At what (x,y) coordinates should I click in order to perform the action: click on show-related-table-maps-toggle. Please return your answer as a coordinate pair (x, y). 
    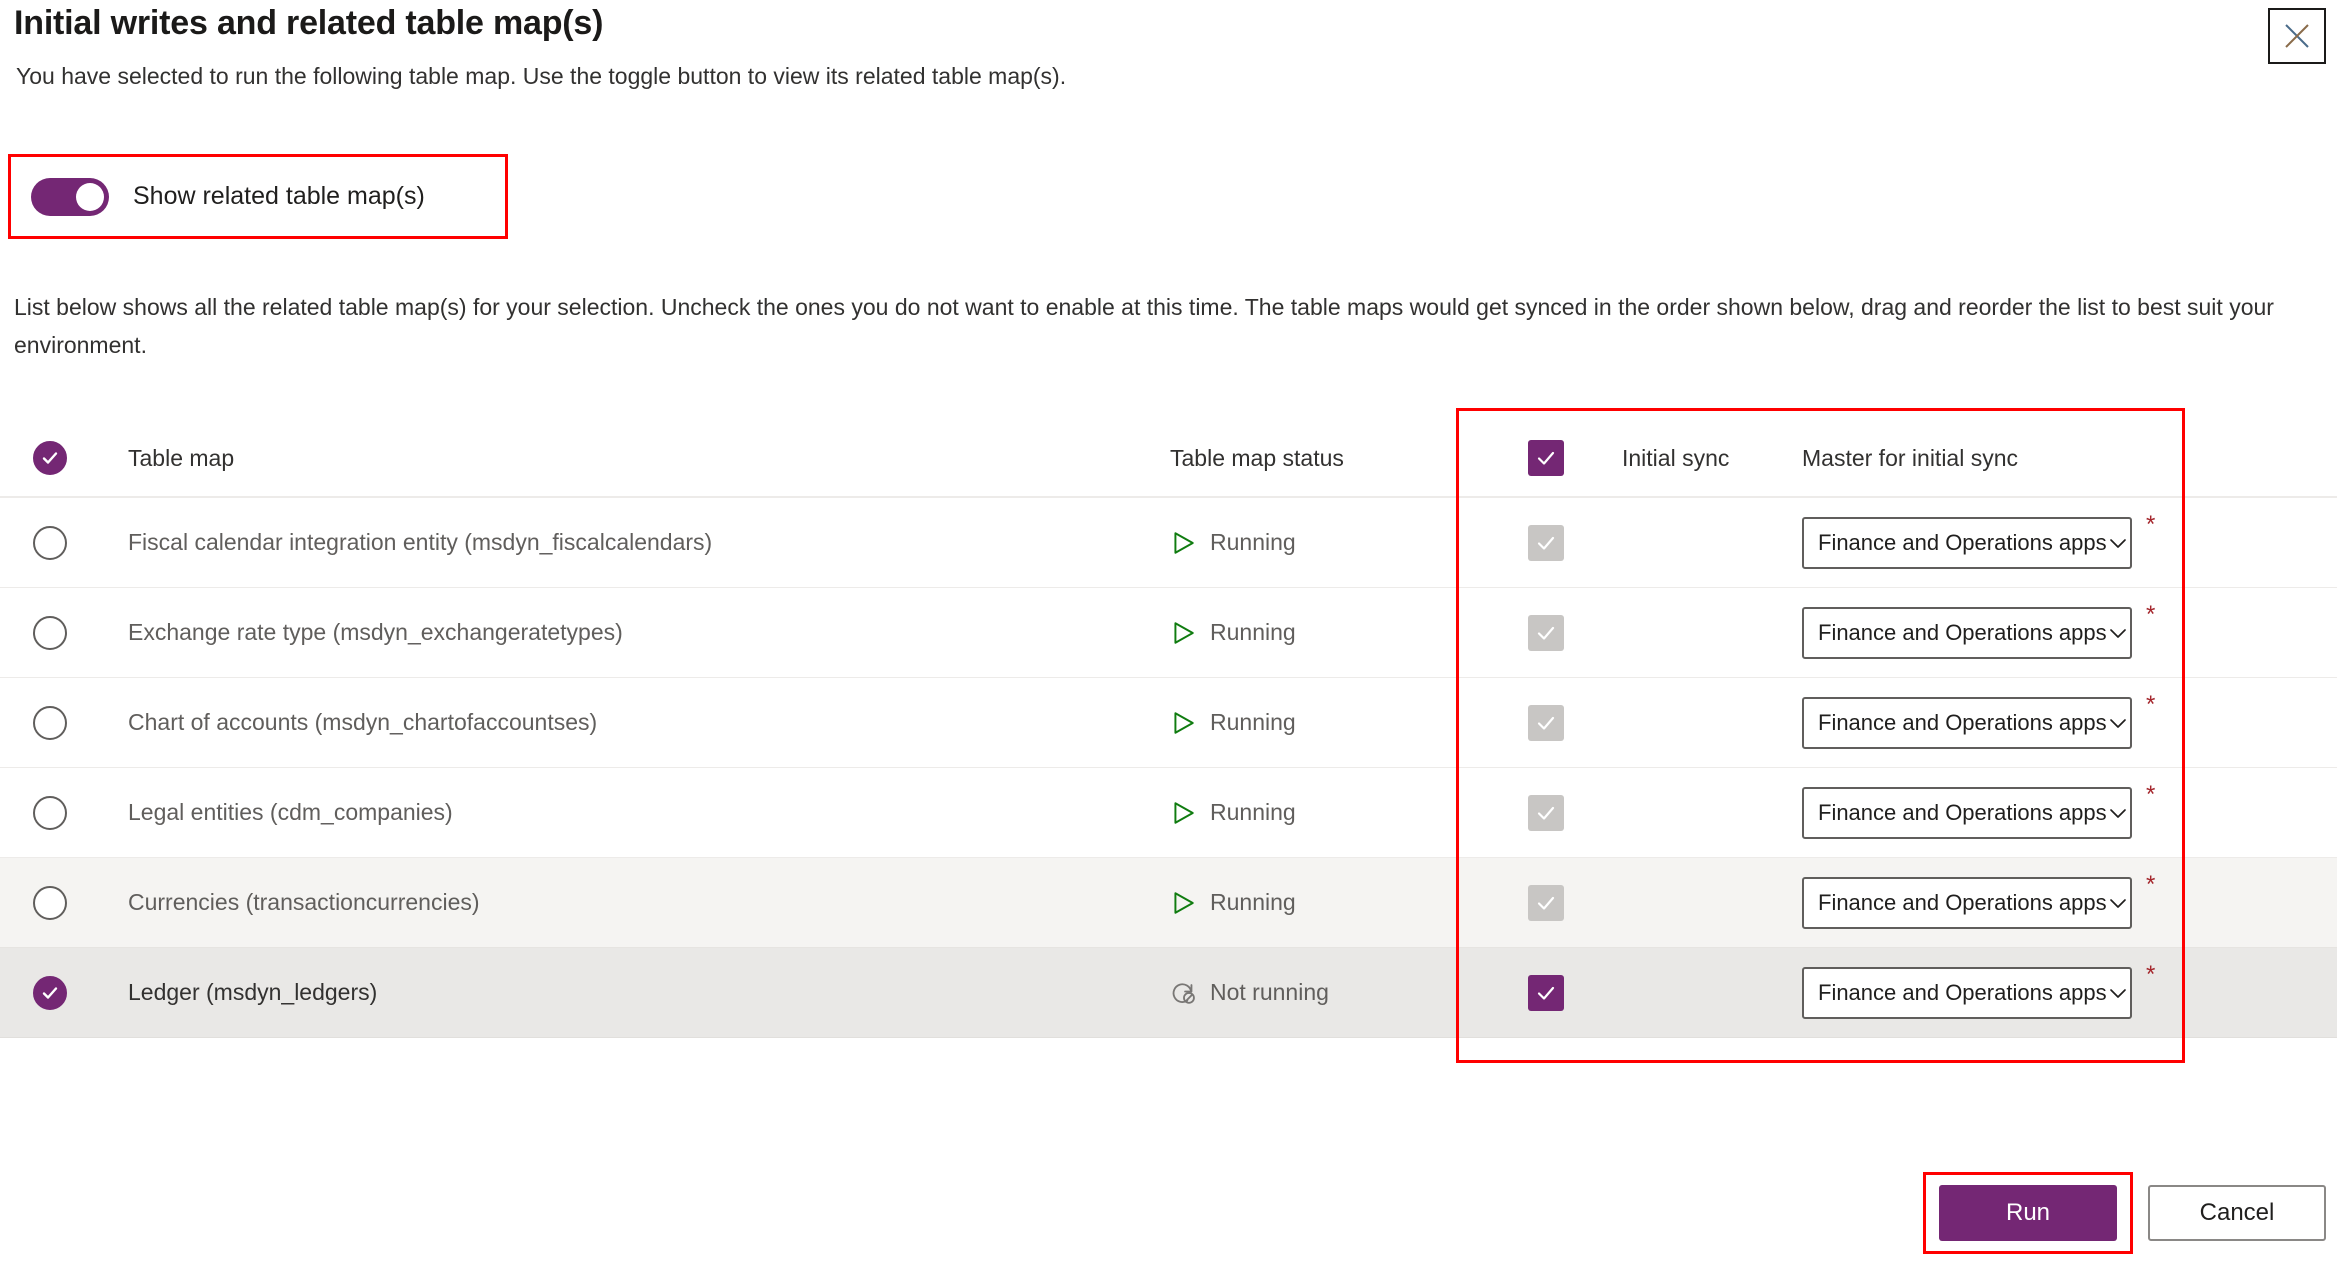
    Looking at the image, I should click on (70, 196).